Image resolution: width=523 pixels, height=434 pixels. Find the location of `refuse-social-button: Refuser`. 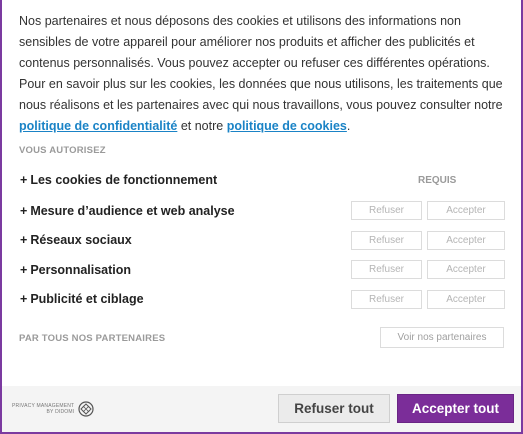

refuse-social-button: Refuser is located at coordinates (386, 240).